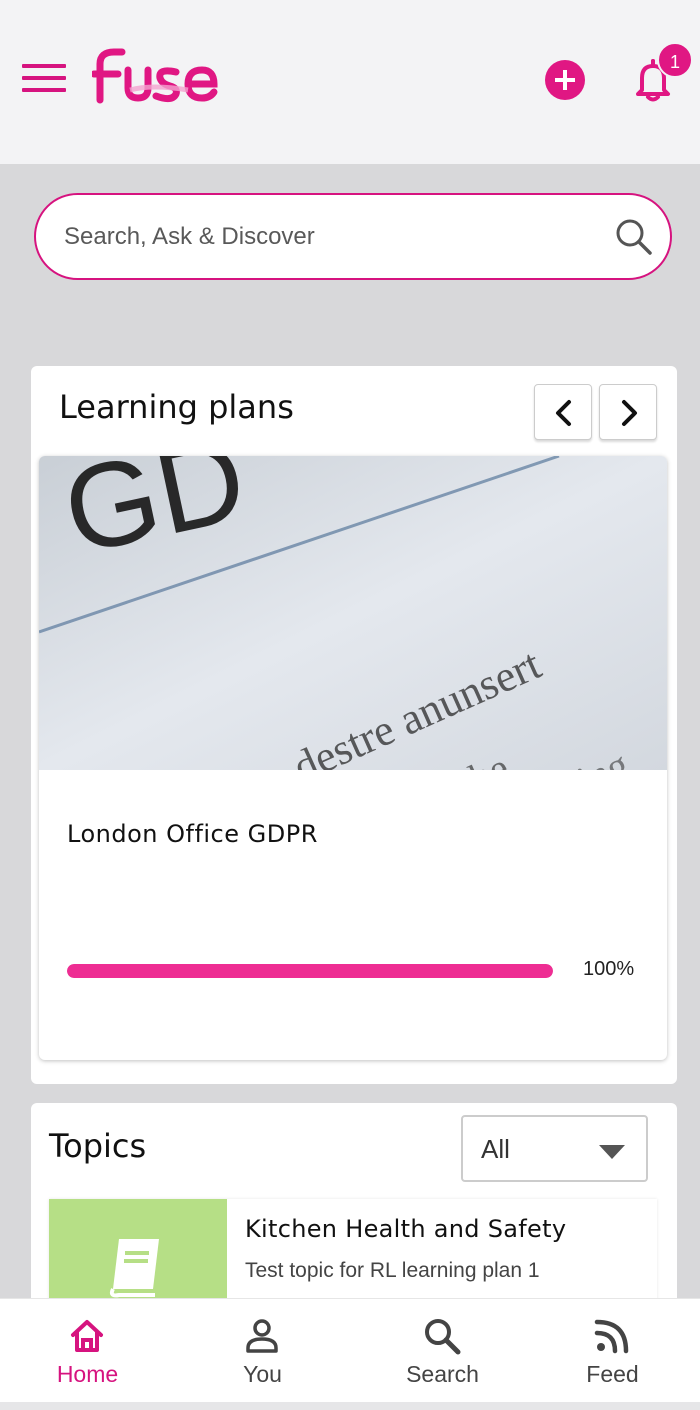  What do you see at coordinates (406, 1229) in the screenshot?
I see `topic-name: Kitchen Health and Safety` at bounding box center [406, 1229].